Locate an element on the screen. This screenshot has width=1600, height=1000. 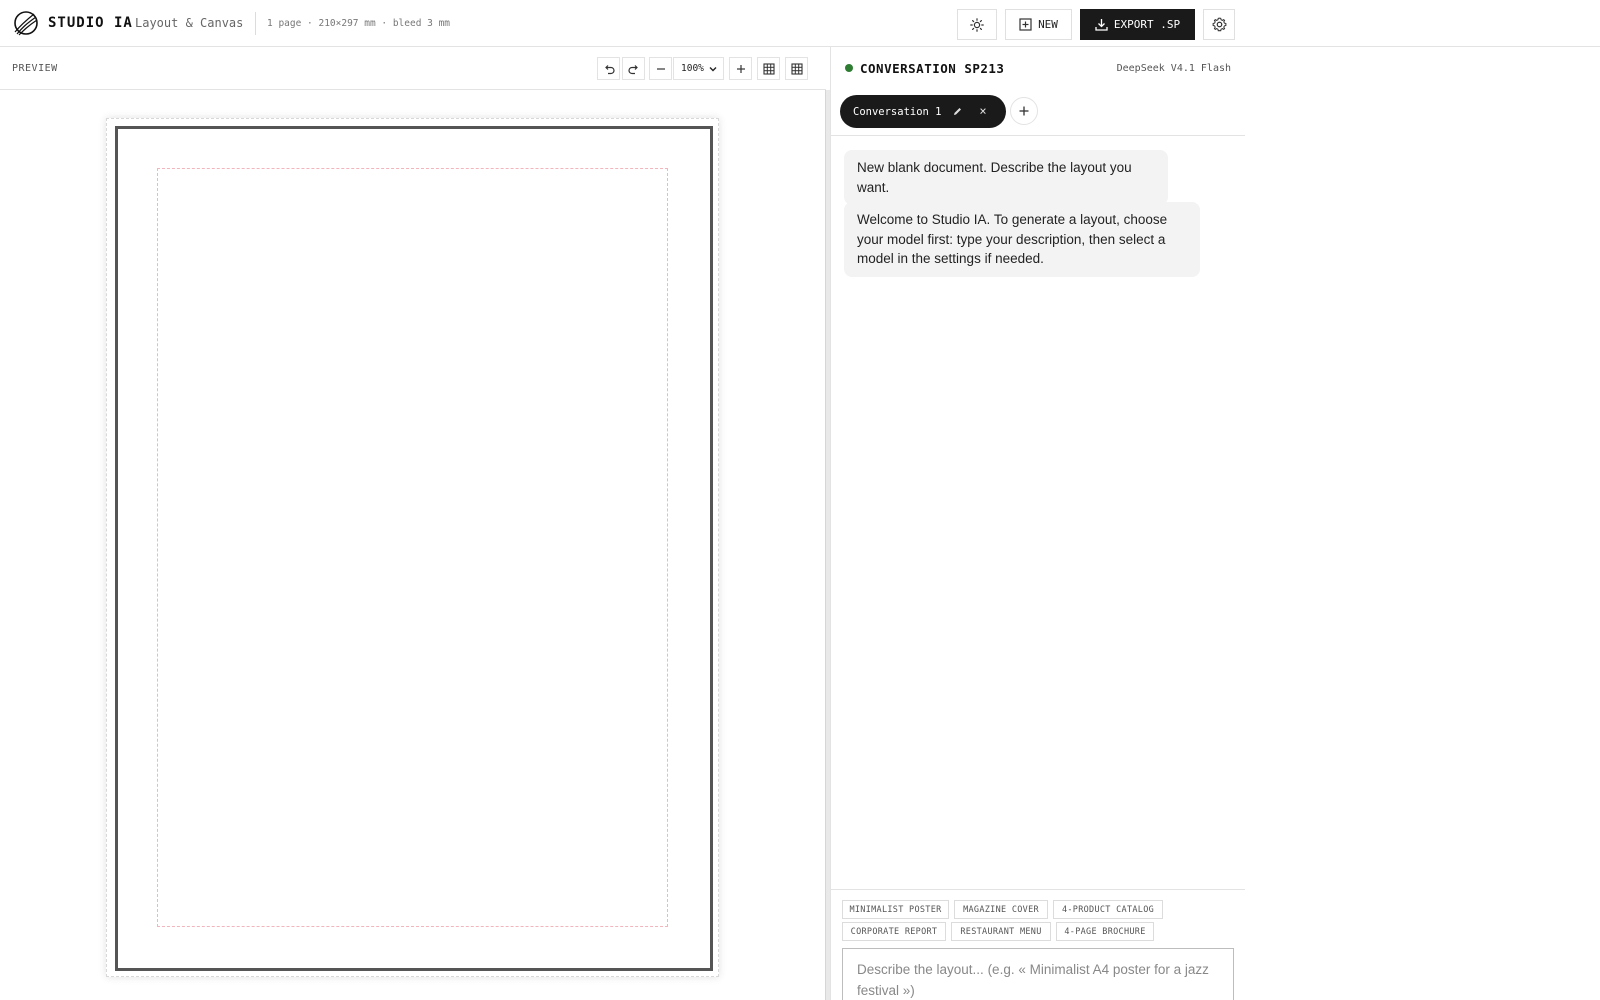
gear-icon is located at coordinates (1219, 24).